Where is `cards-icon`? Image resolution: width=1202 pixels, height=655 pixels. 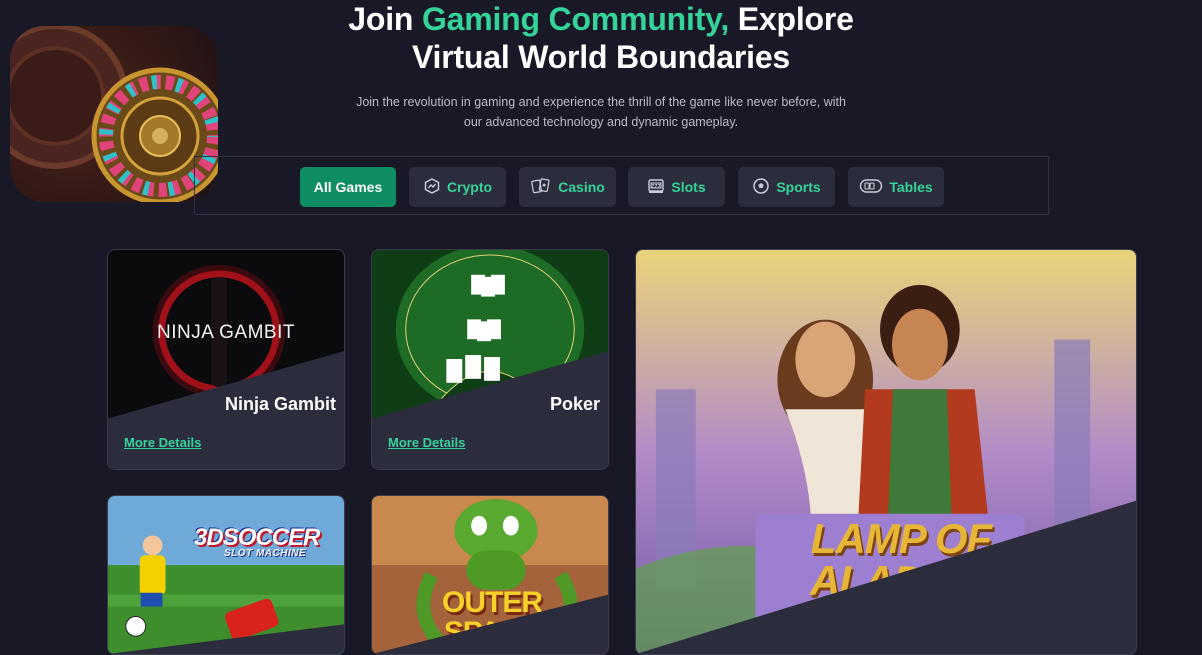
cards-icon is located at coordinates (541, 187).